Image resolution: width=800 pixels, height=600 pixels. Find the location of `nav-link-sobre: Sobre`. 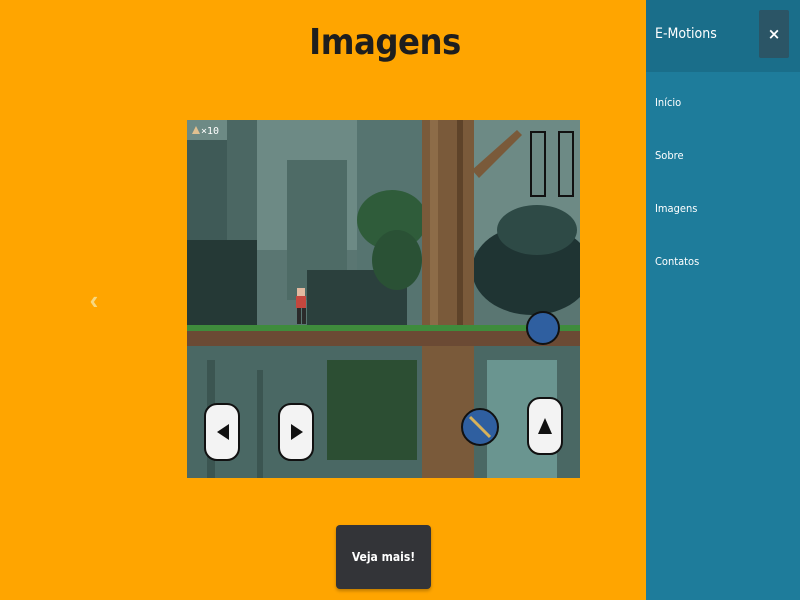

nav-link-sobre: Sobre is located at coordinates (669, 155).